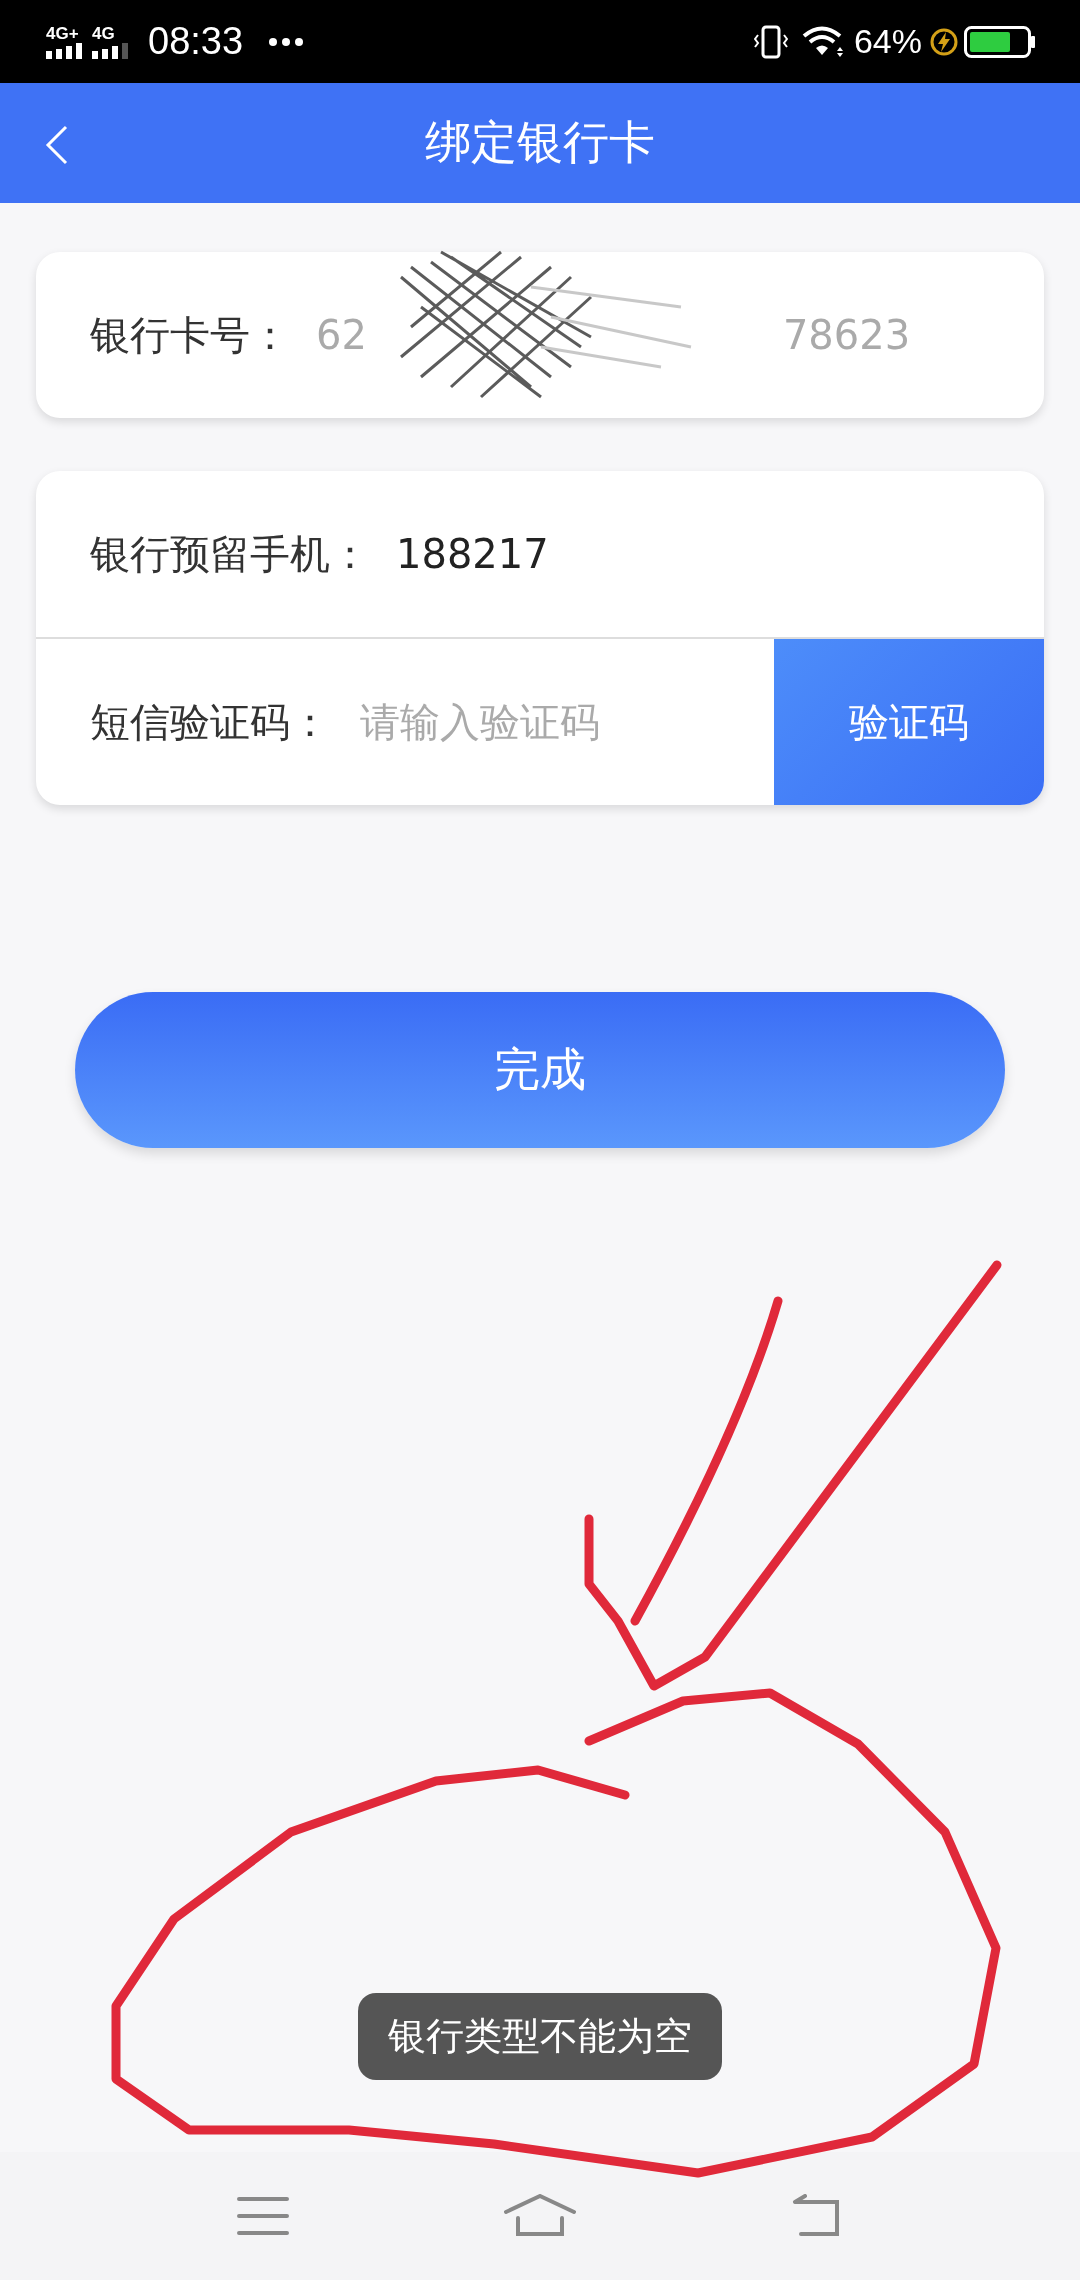  What do you see at coordinates (230, 554) in the screenshot?
I see `field-label: 银行预留手机：` at bounding box center [230, 554].